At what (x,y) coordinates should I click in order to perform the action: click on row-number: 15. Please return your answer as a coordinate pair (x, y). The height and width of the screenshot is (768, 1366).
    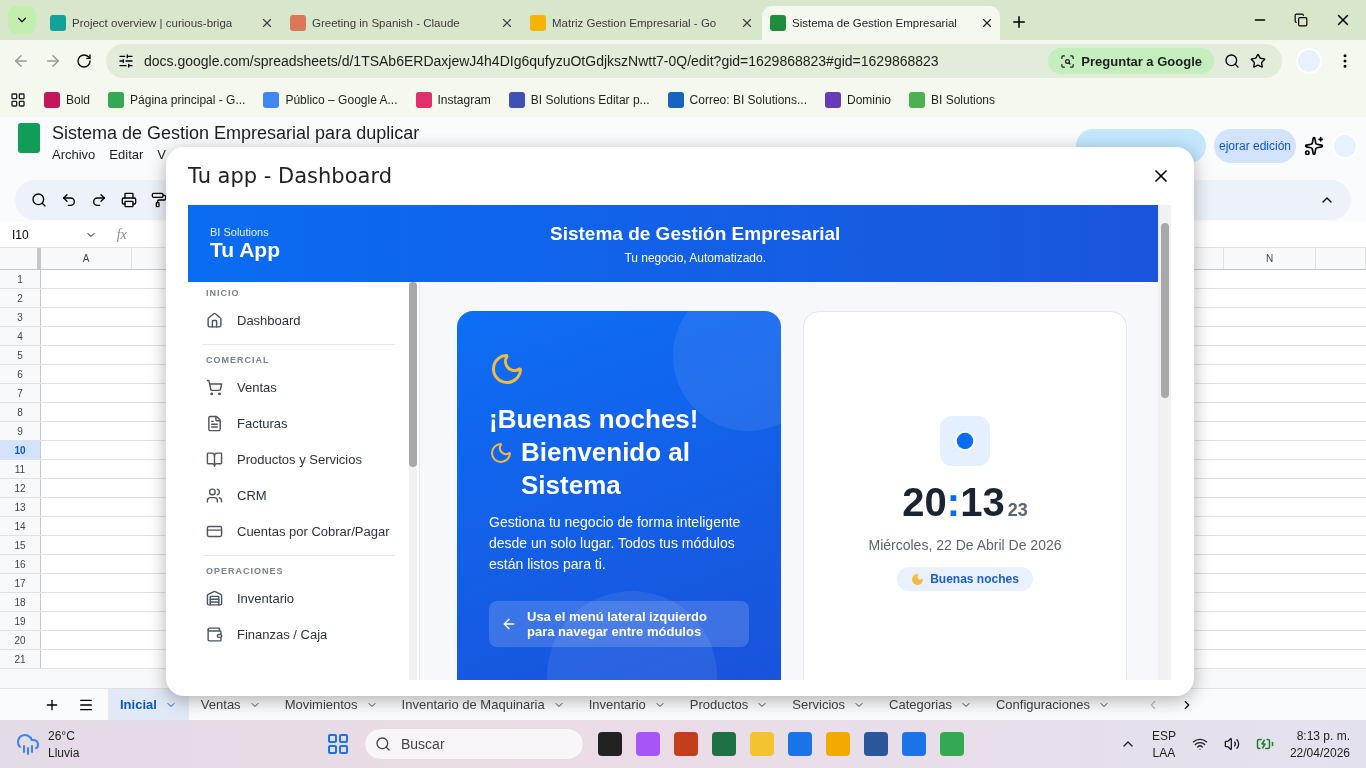
    Looking at the image, I should click on (20, 545).